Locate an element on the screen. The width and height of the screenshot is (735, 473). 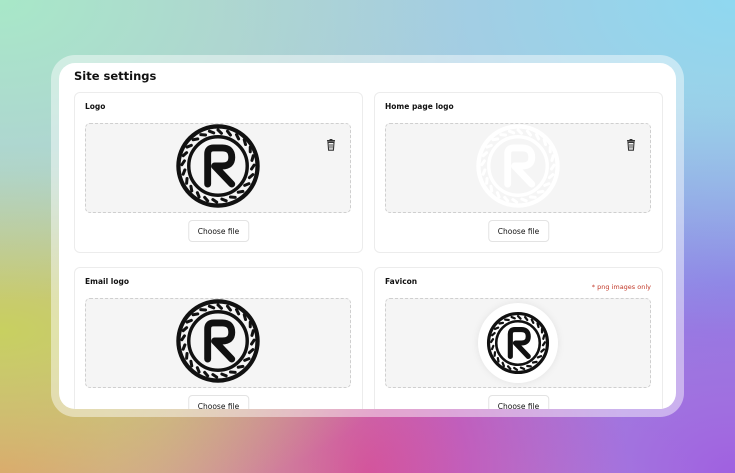
logo-upload-dropzone is located at coordinates (218, 168).